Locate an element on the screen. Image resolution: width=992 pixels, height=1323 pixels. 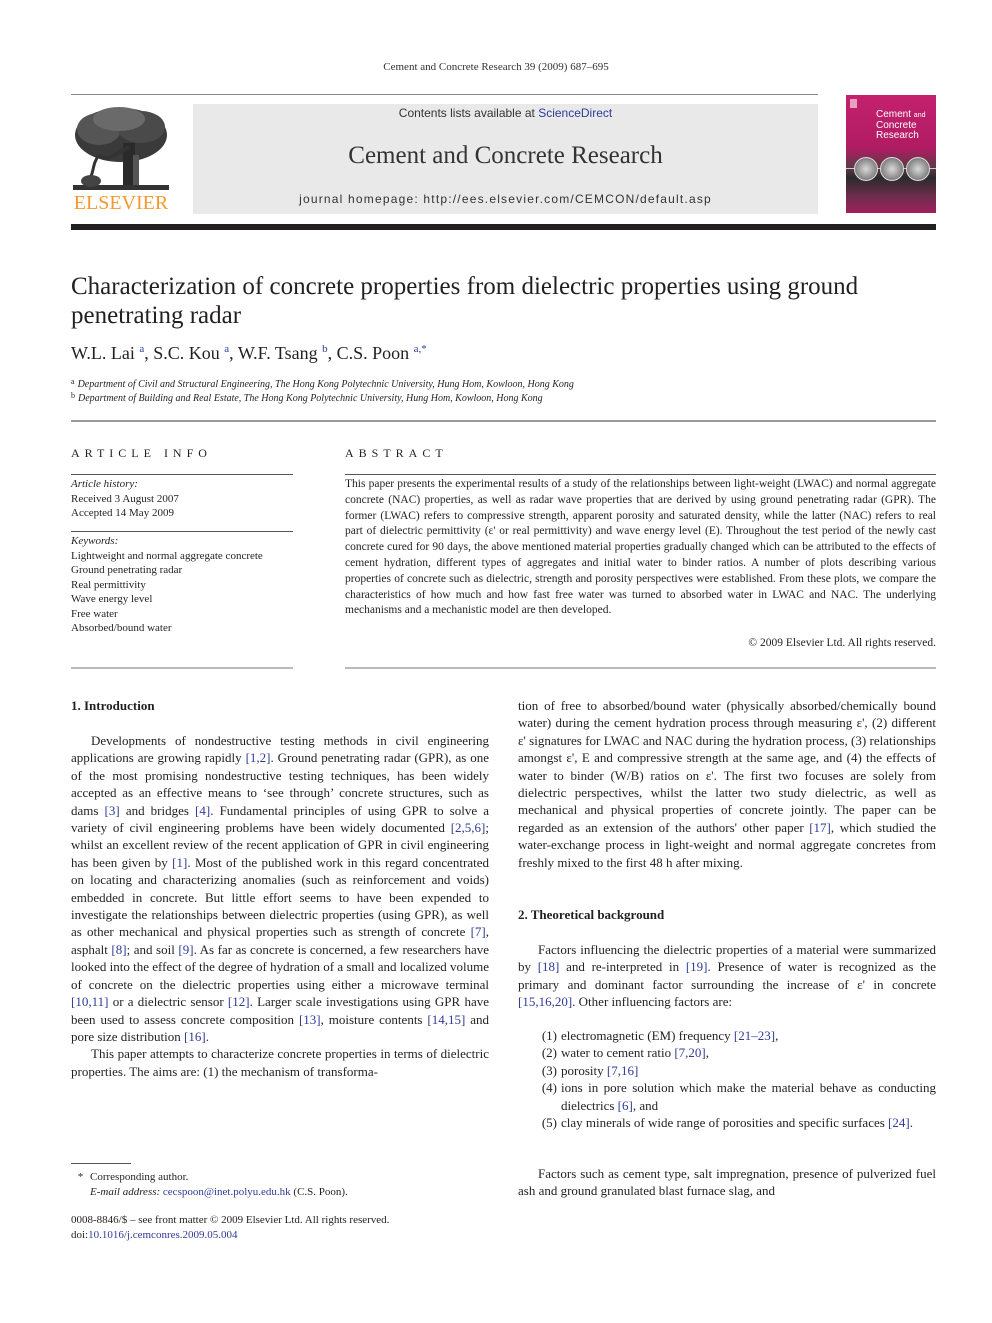
citation-link: [6] is located at coordinates (625, 1105).